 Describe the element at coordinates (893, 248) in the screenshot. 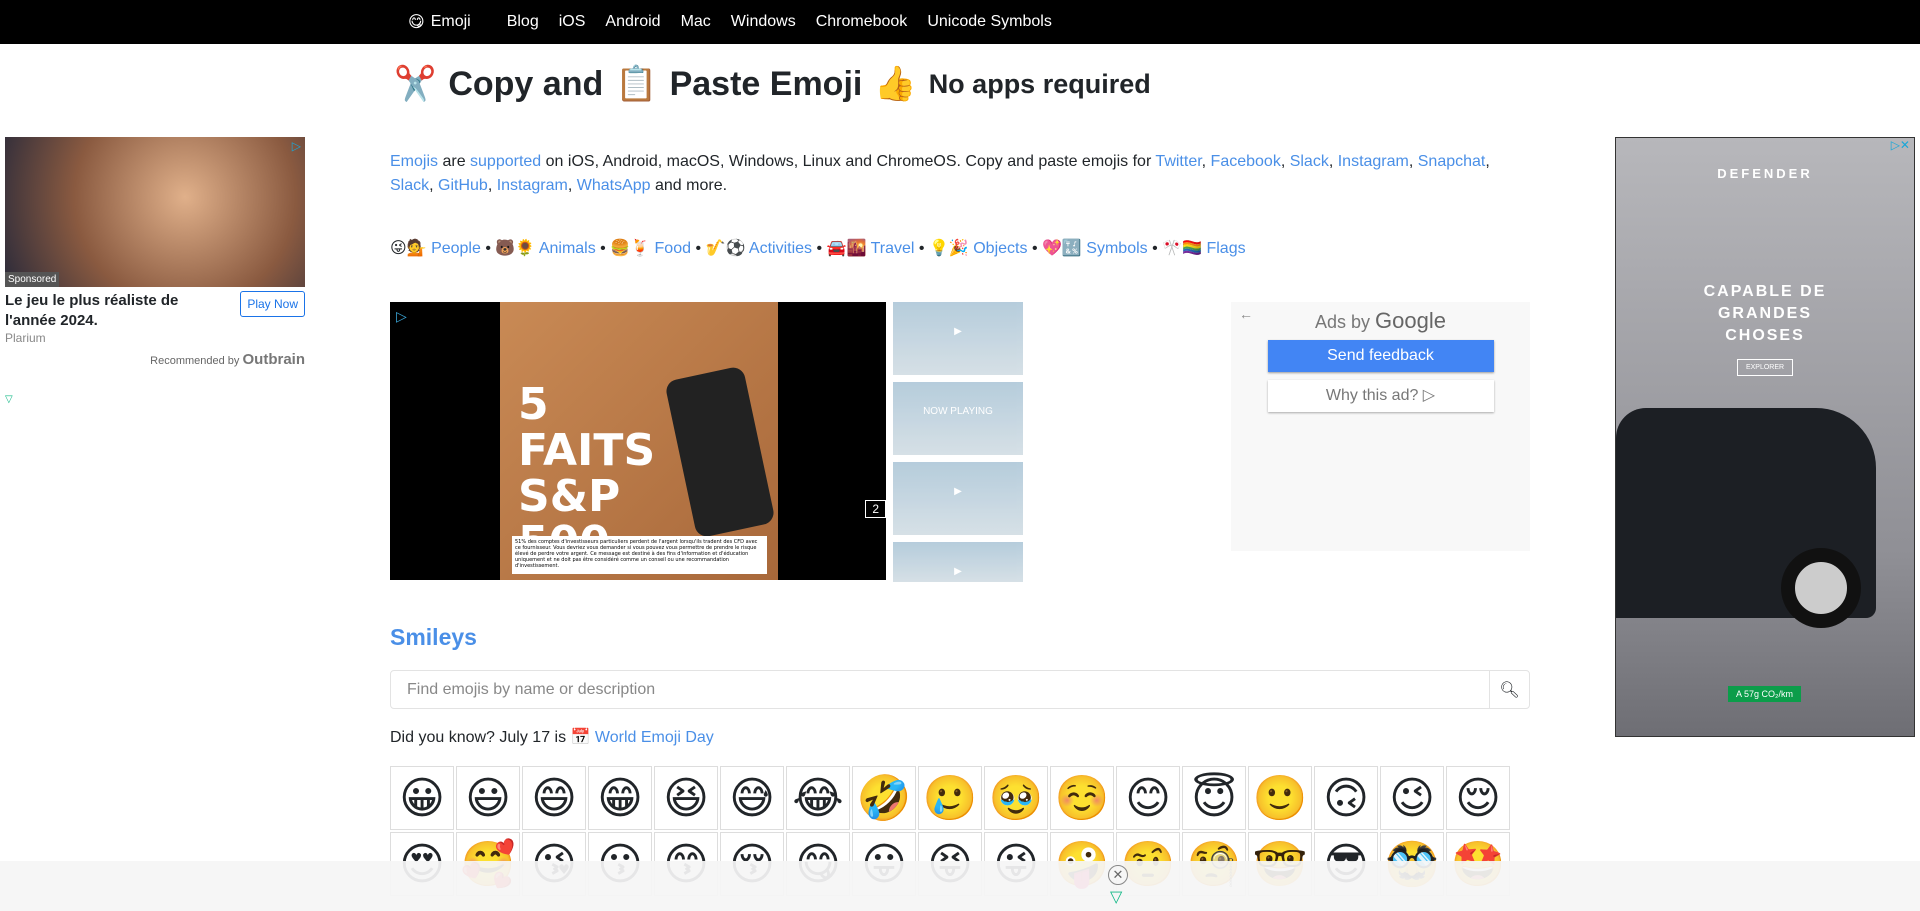

I see `category-travel: Travel` at that location.